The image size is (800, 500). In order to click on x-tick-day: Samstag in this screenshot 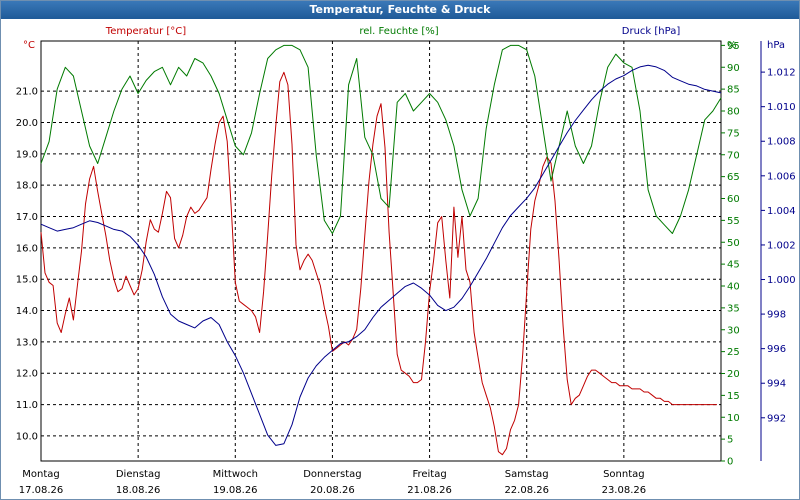, I will do `click(527, 474)`.